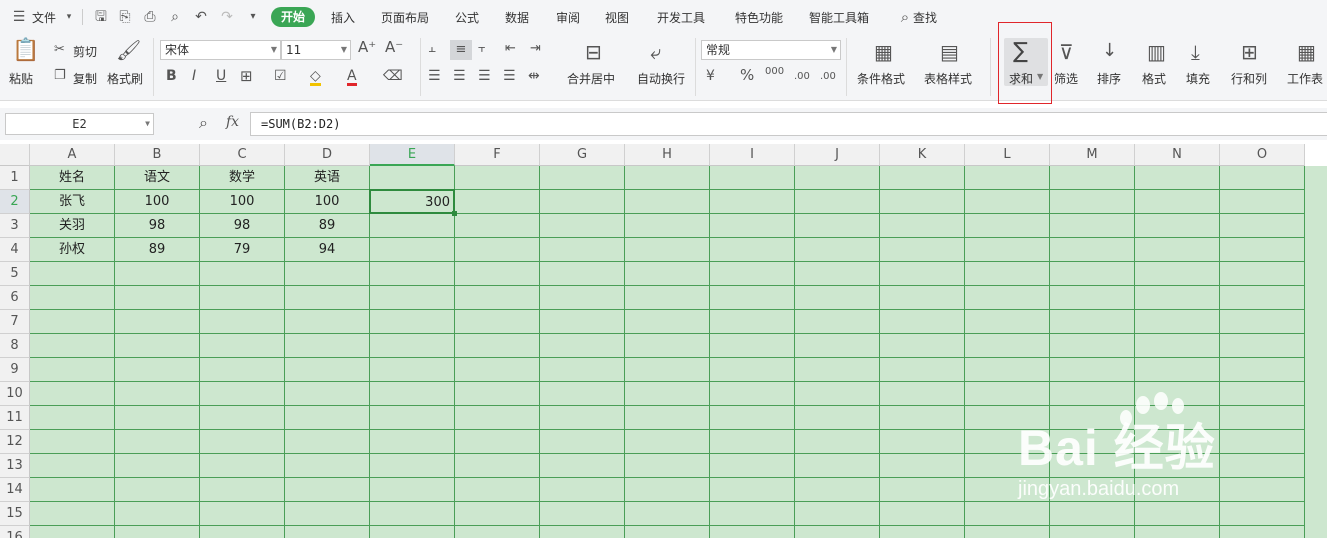 Image resolution: width=1327 pixels, height=538 pixels. I want to click on cell-i8, so click(752, 346).